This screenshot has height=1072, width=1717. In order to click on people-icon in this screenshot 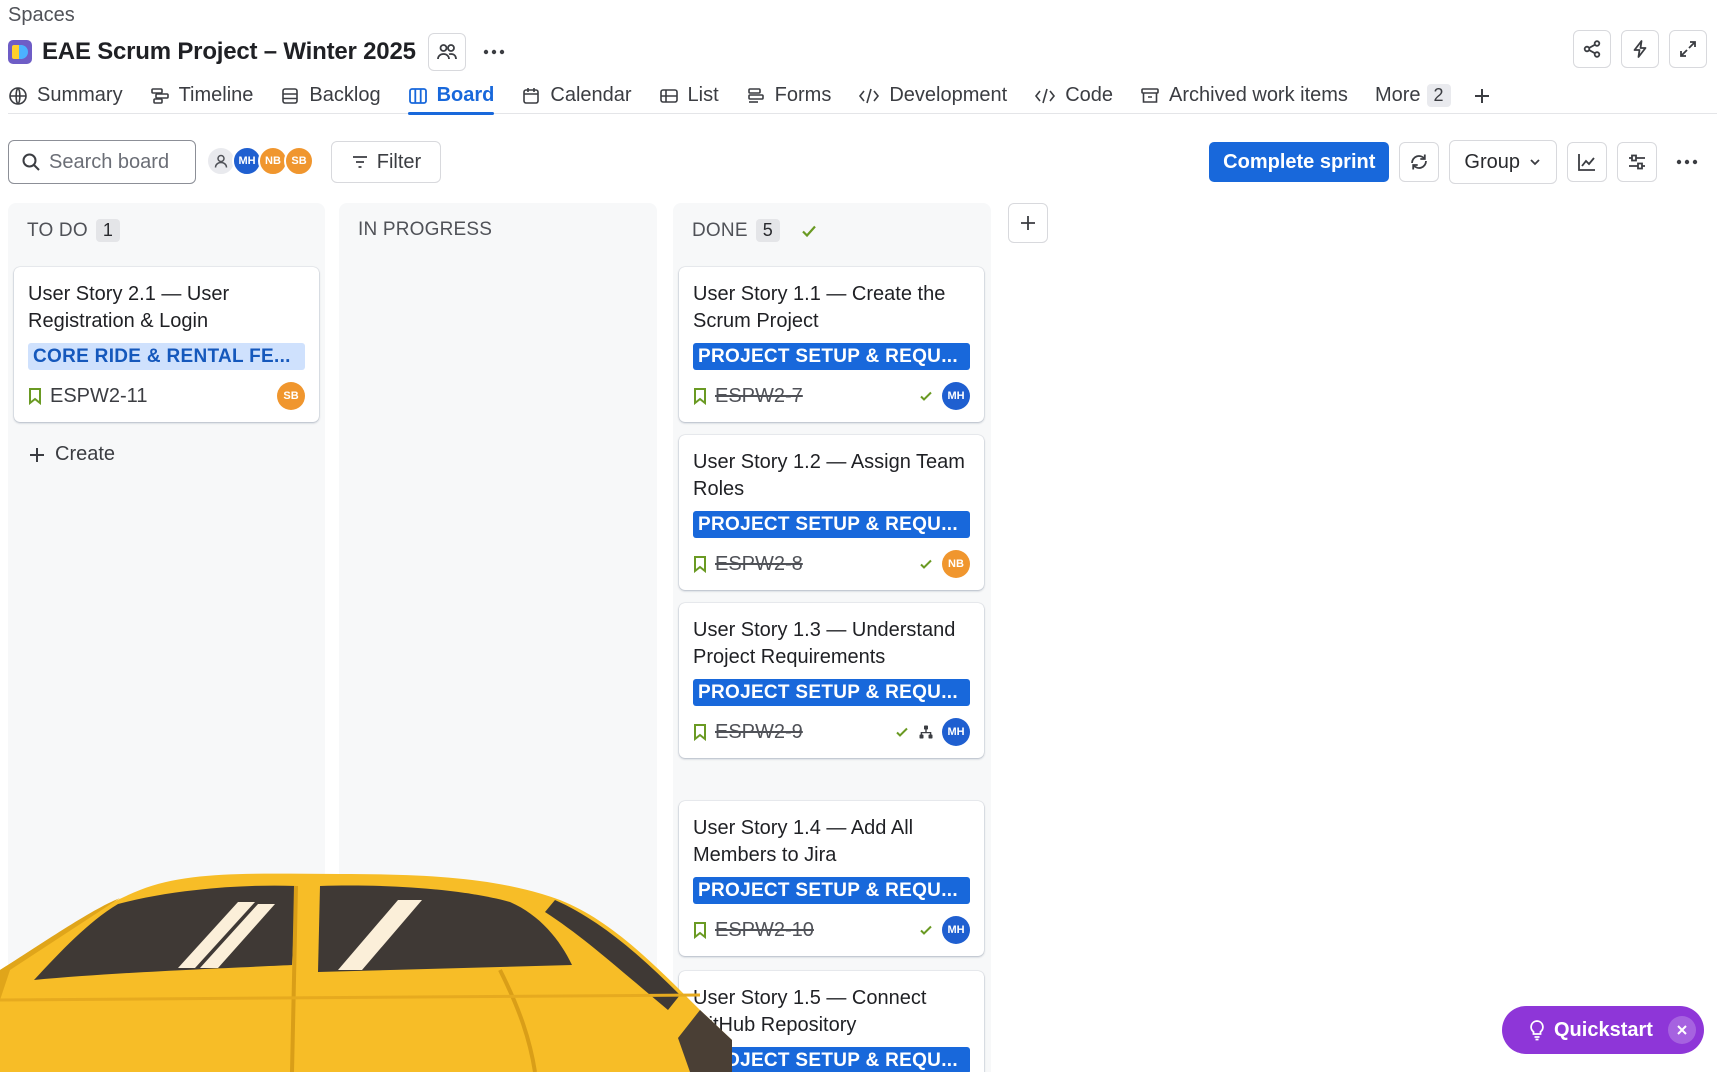, I will do `click(446, 52)`.